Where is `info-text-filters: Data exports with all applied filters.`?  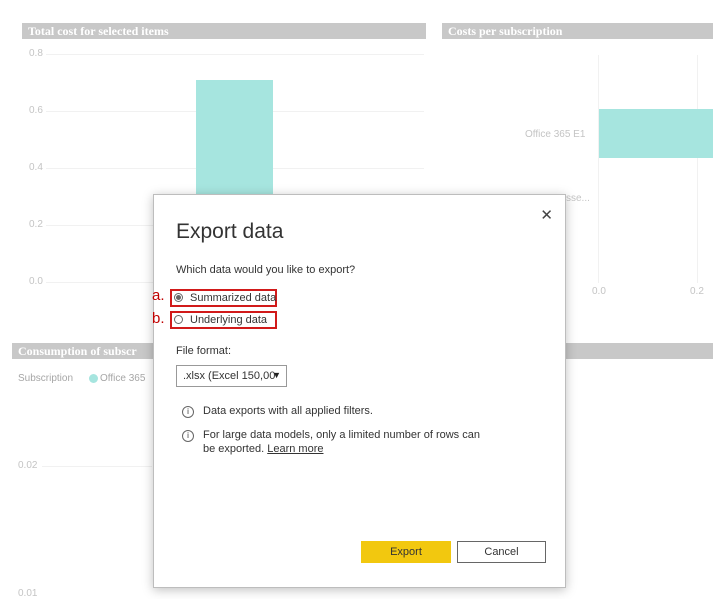
info-text-filters: Data exports with all applied filters. is located at coordinates (288, 411).